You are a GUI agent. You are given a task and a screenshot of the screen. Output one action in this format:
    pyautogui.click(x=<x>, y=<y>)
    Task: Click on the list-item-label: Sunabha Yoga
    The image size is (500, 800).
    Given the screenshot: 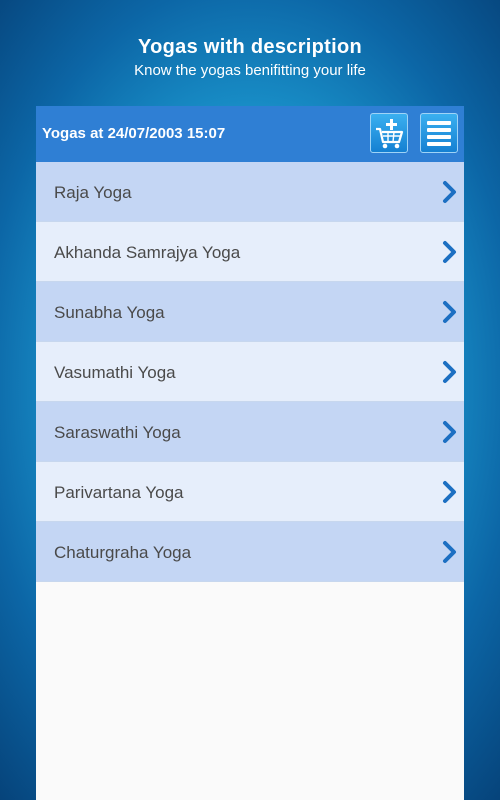 What is the action you would take?
    pyautogui.click(x=109, y=312)
    